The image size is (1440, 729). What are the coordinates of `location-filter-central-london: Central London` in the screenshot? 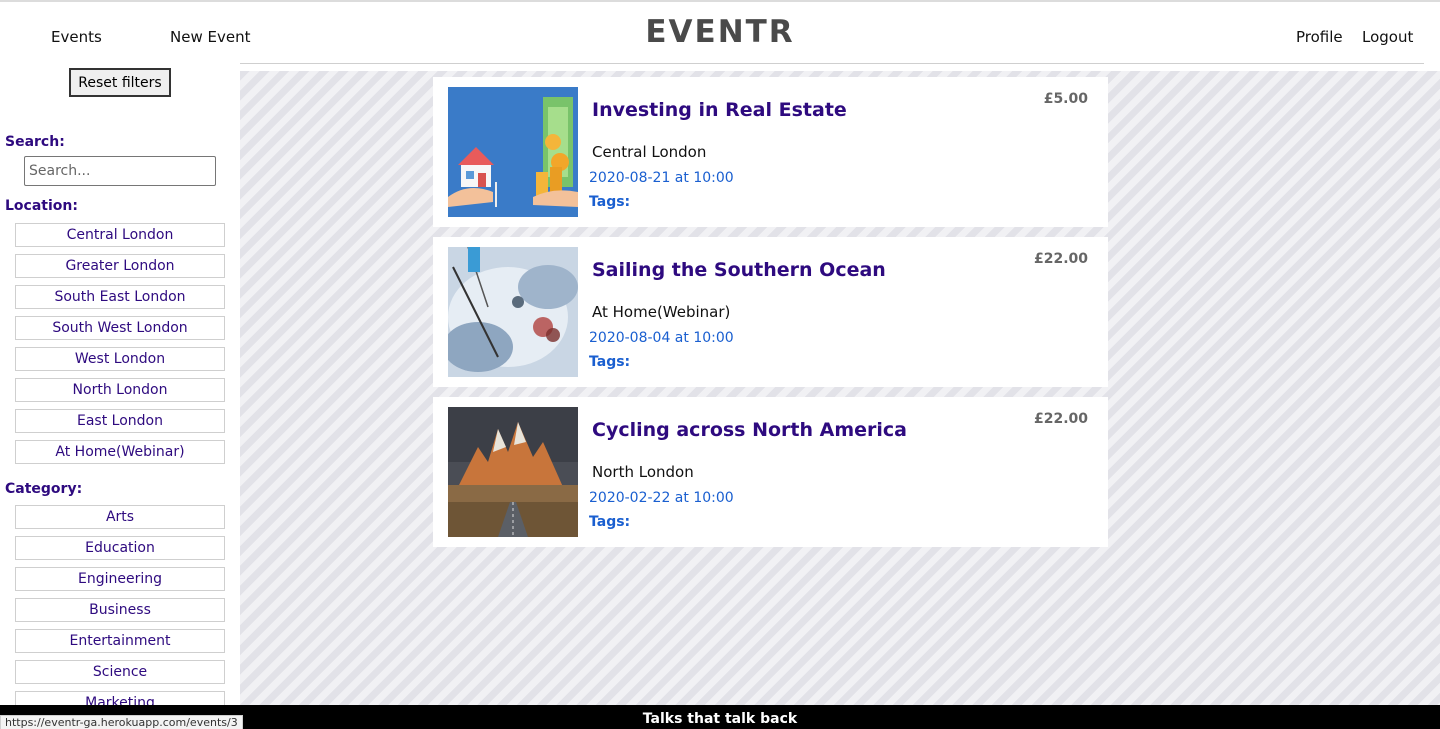 It's located at (120, 235).